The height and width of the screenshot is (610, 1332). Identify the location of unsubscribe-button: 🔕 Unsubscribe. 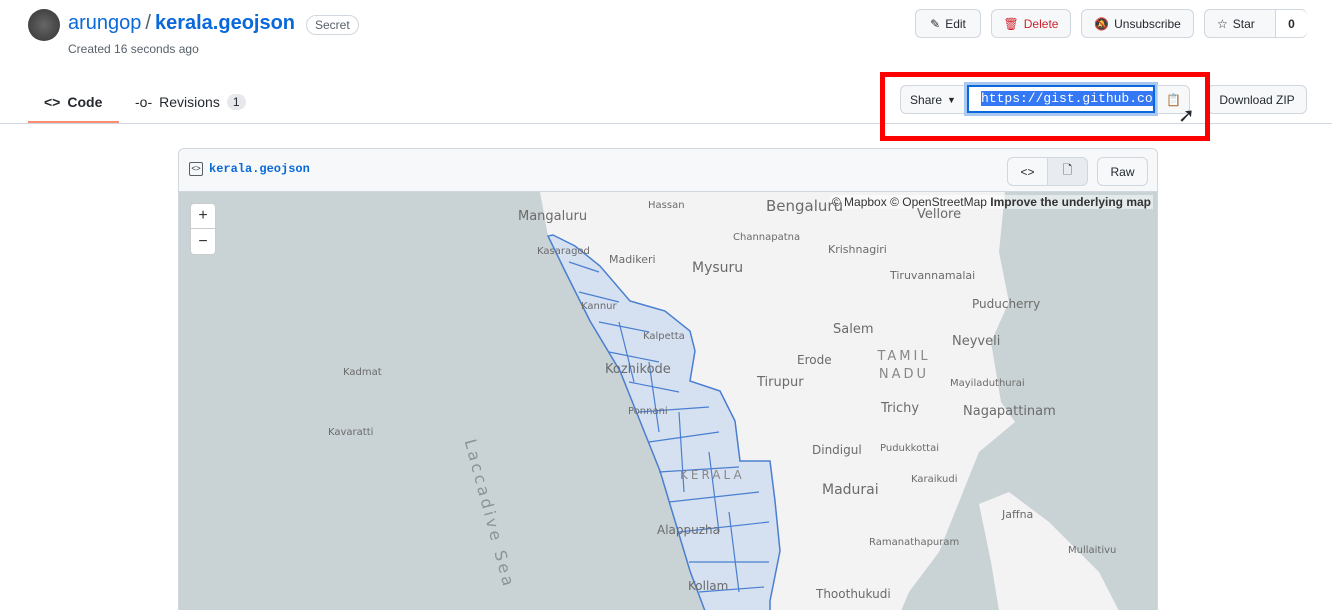
(1137, 23).